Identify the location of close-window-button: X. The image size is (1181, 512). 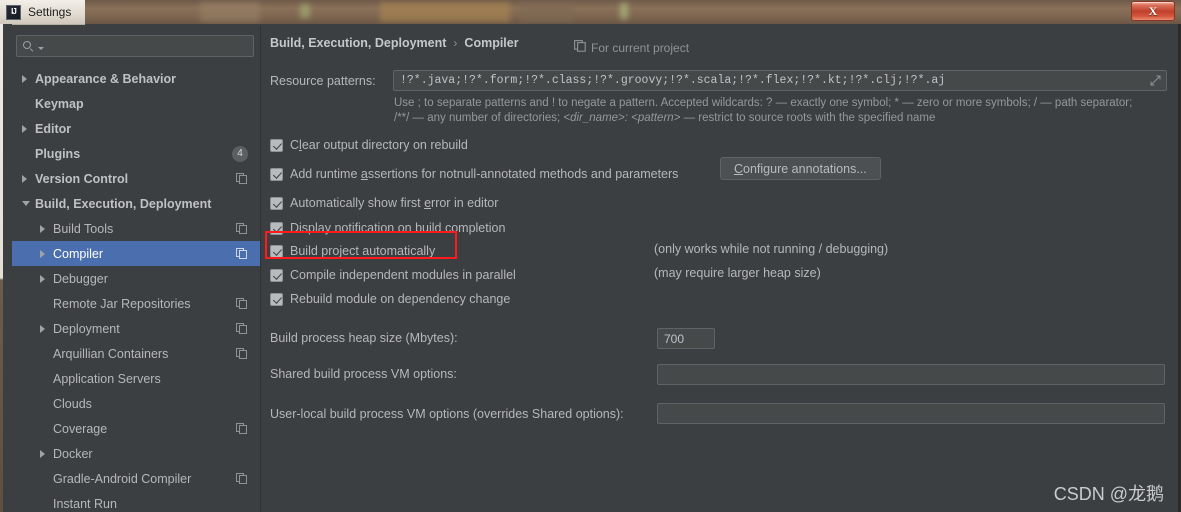
(1153, 11).